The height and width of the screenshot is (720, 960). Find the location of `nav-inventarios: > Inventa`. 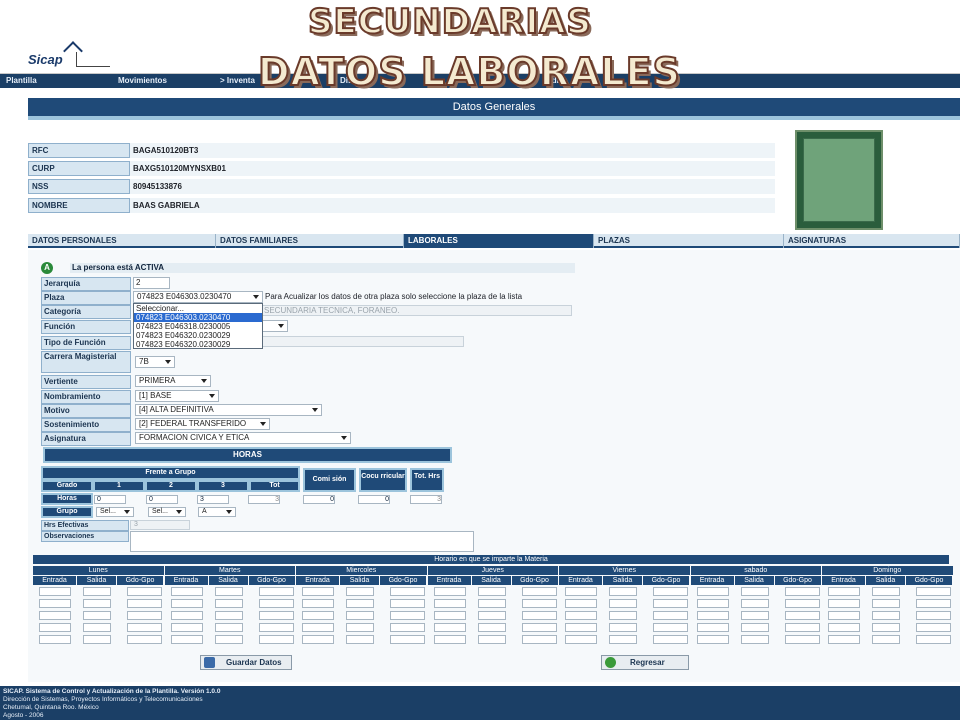

nav-inventarios: > Inventa is located at coordinates (237, 80).